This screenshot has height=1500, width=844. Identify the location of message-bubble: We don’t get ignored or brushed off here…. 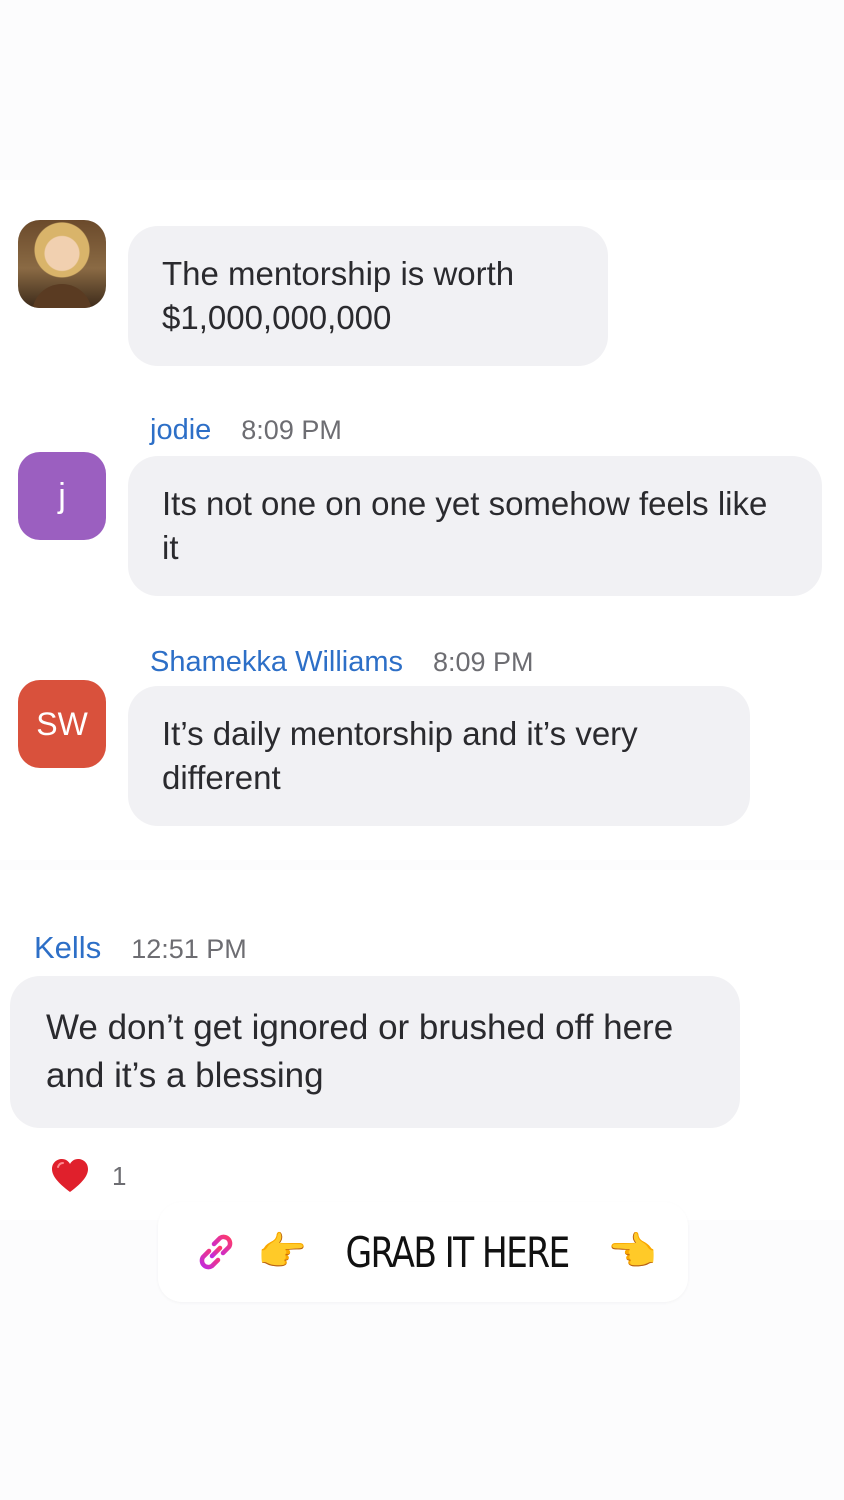
(375, 1052).